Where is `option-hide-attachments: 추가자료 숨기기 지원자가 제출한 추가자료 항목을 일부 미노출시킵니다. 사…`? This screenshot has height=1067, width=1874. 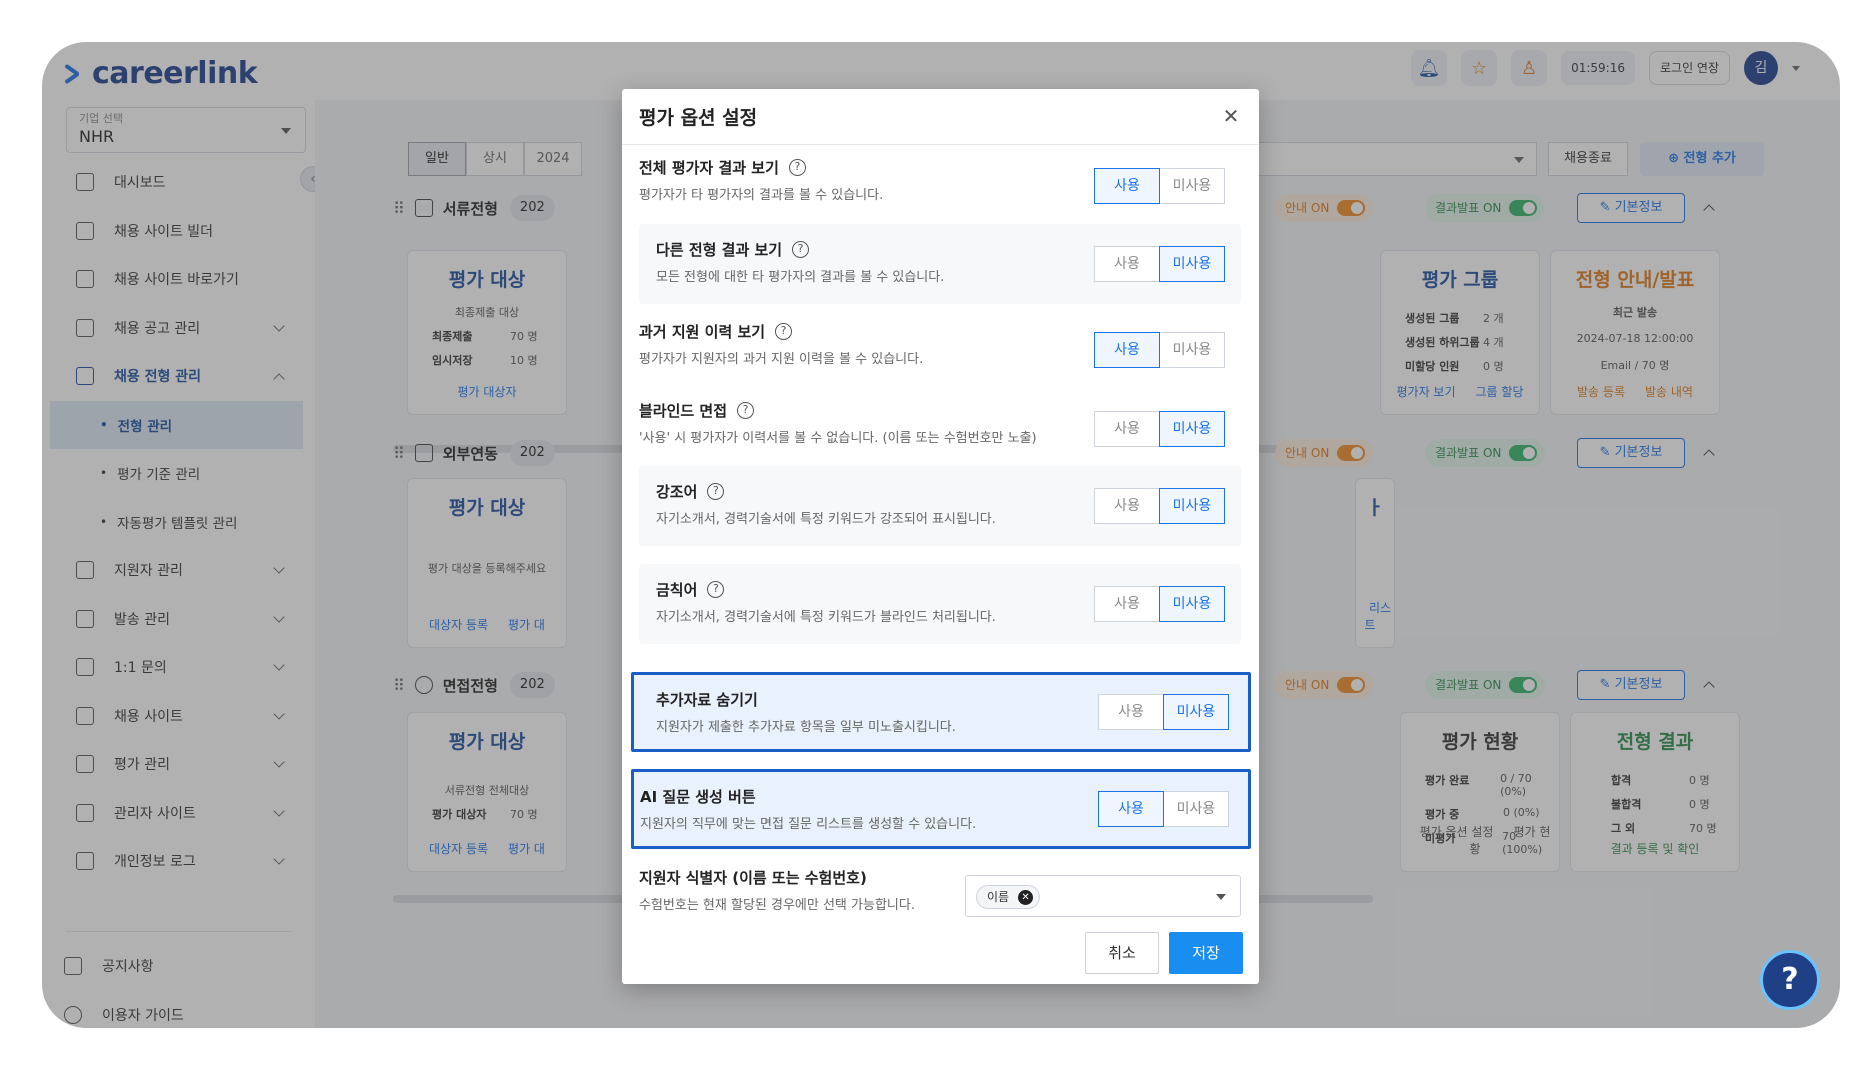 option-hide-attachments: 추가자료 숨기기 지원자가 제출한 추가자료 항목을 일부 미노출시킵니다. 사… is located at coordinates (941, 712).